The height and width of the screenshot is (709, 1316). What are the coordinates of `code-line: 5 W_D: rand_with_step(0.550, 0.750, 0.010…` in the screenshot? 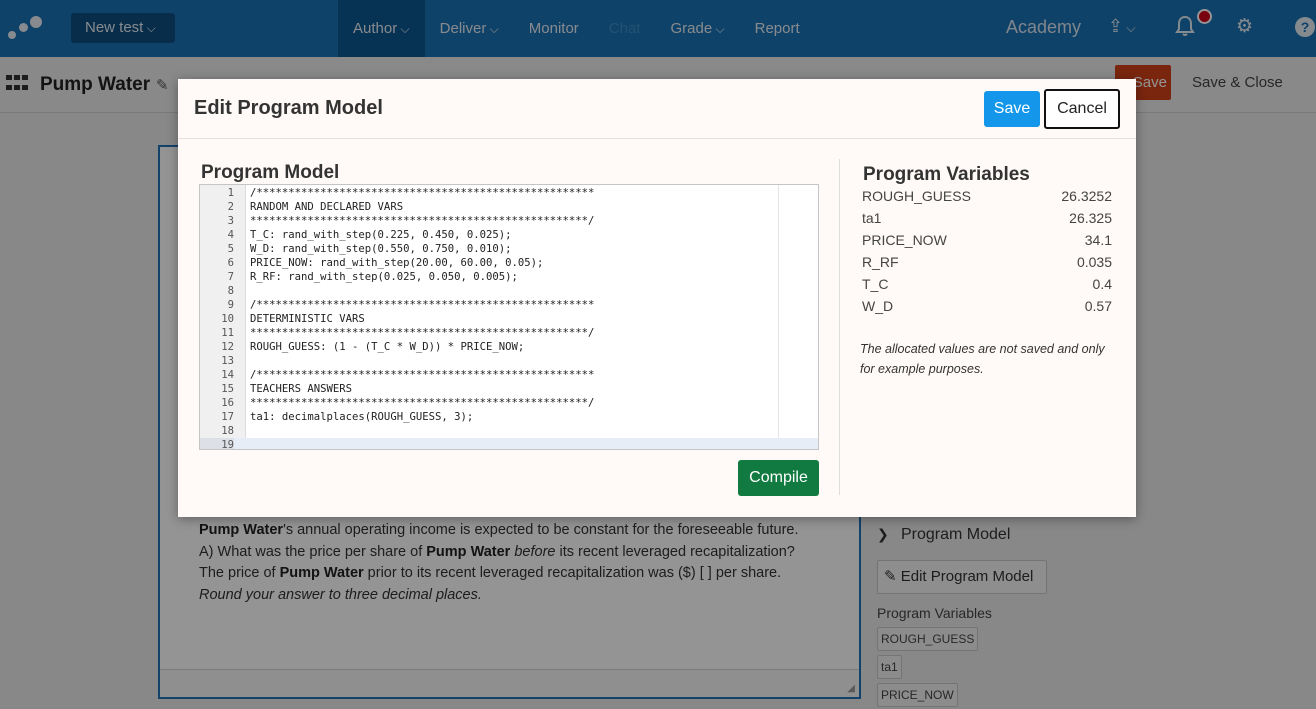 It's located at (509, 249).